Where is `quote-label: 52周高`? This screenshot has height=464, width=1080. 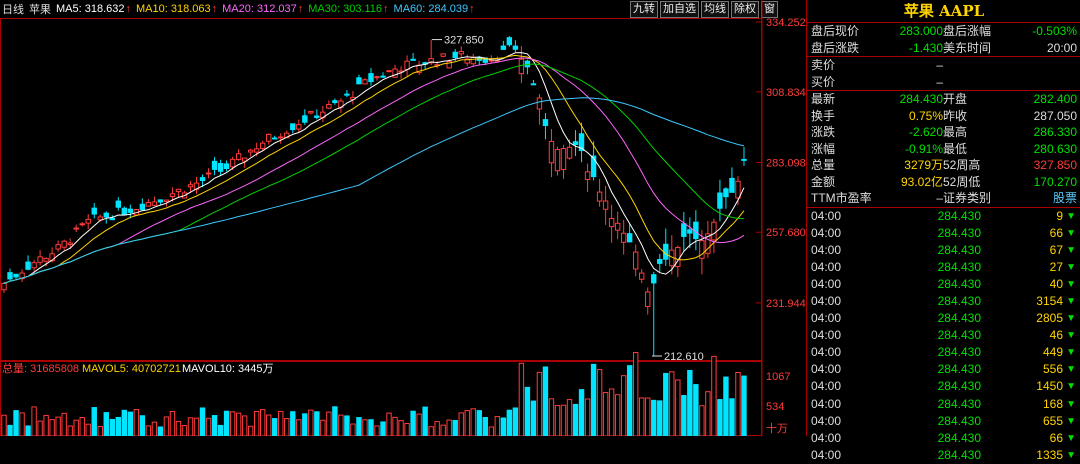 quote-label: 52周高 is located at coordinates (962, 165).